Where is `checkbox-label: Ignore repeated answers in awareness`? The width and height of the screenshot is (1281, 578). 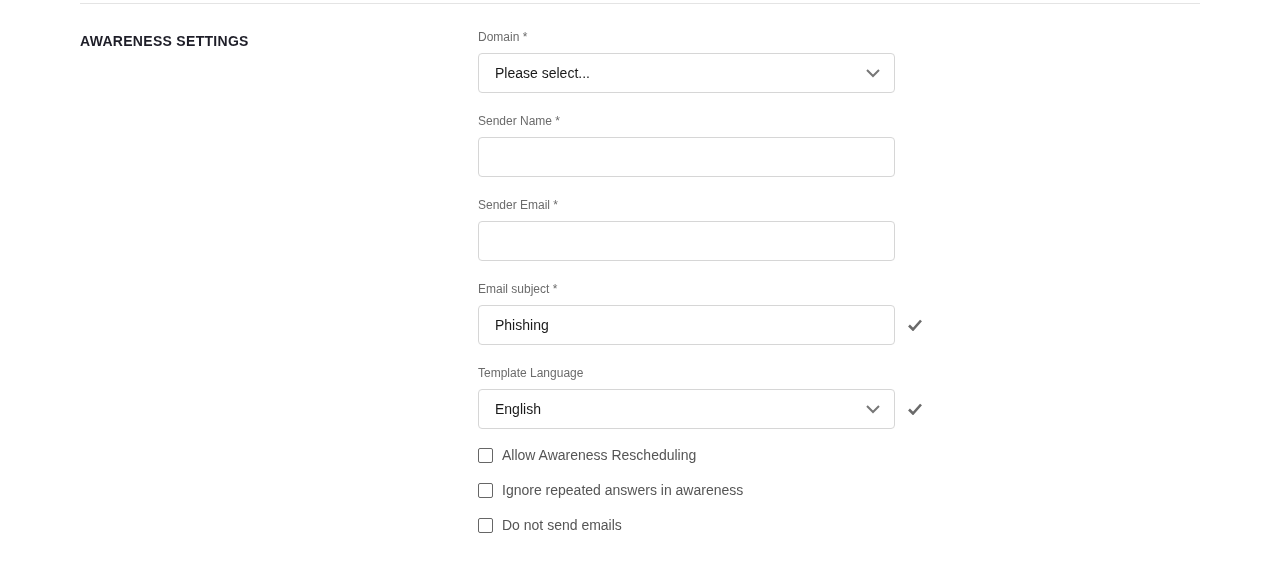
checkbox-label: Ignore repeated answers in awareness is located at coordinates (623, 490).